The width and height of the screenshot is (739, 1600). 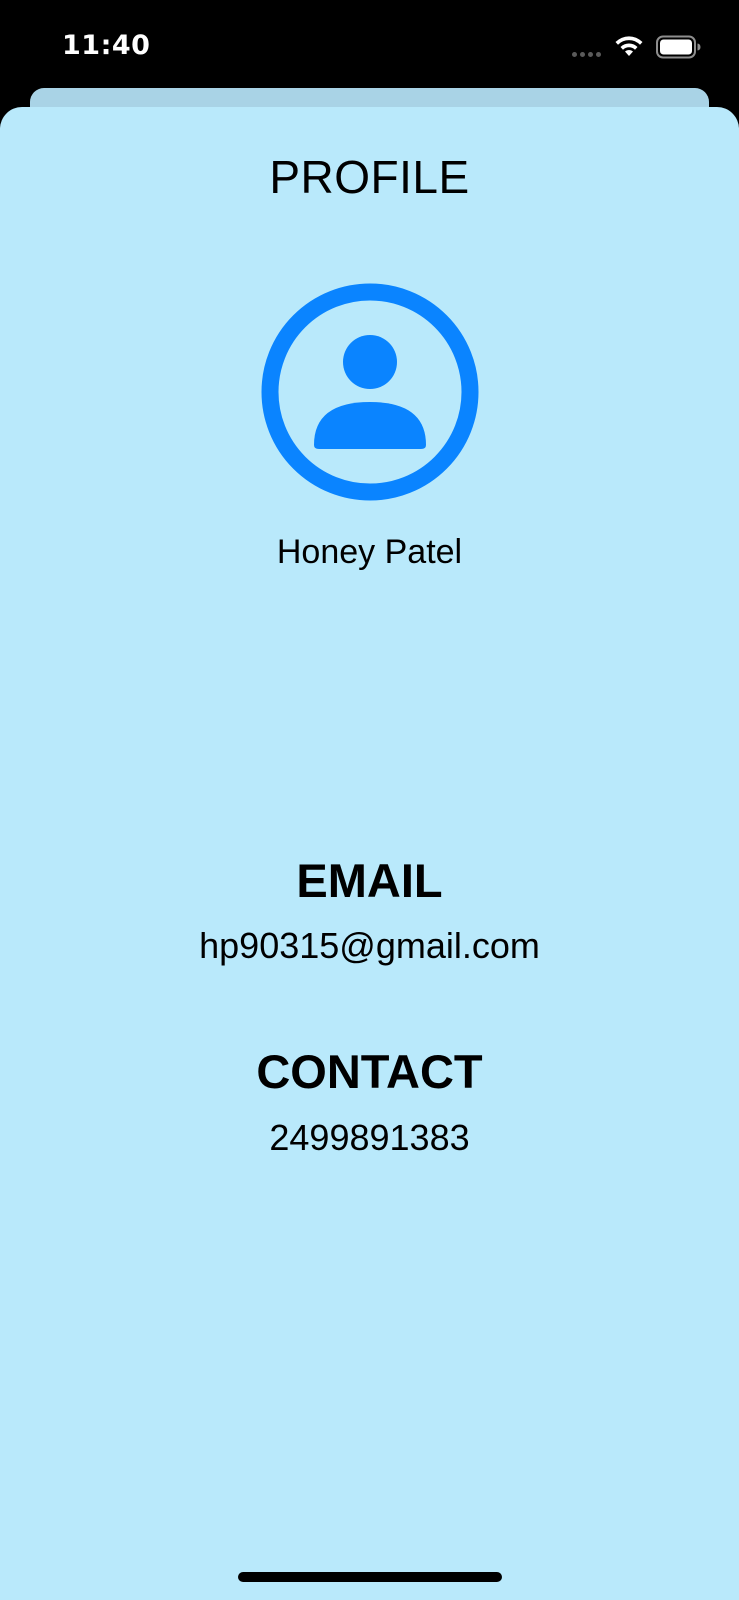 What do you see at coordinates (370, 392) in the screenshot?
I see `person-circle-icon` at bounding box center [370, 392].